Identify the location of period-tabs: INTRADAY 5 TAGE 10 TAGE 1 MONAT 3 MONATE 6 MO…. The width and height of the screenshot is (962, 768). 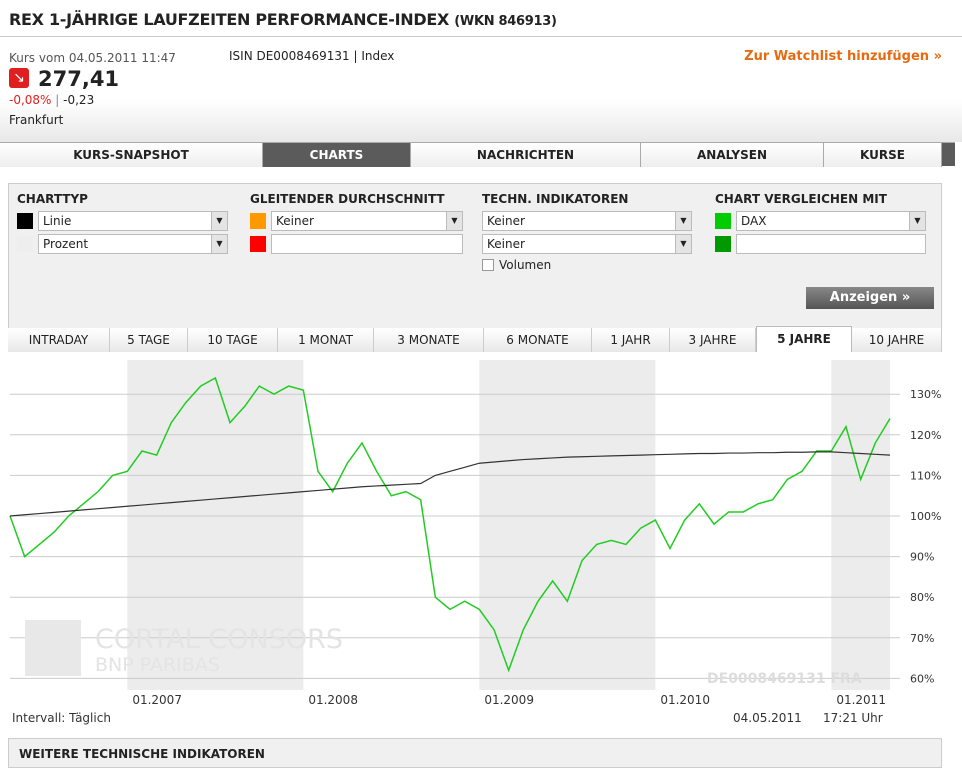
(475, 339).